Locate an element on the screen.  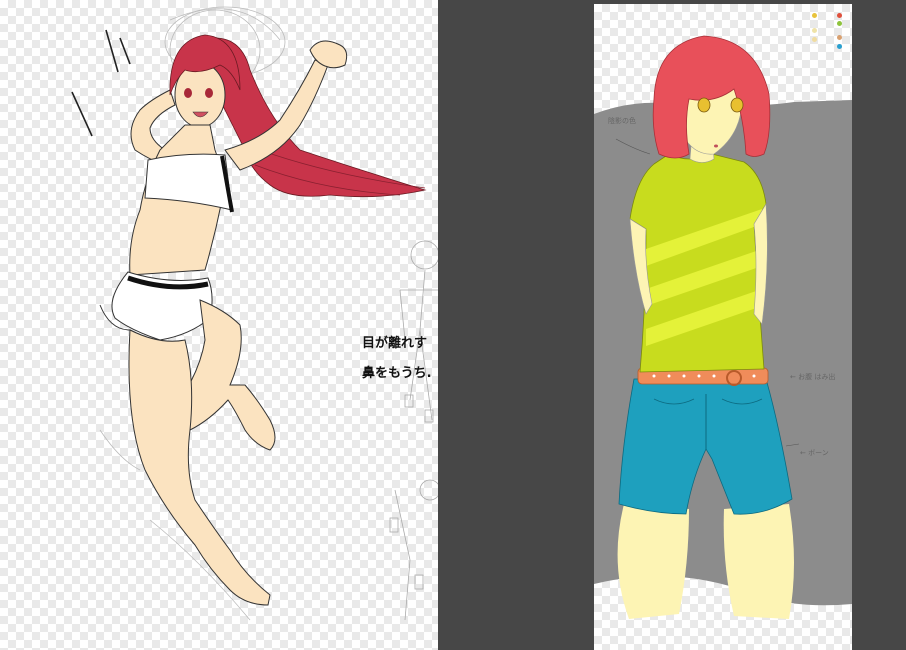
leg-left-right-canvas is located at coordinates (653, 561).